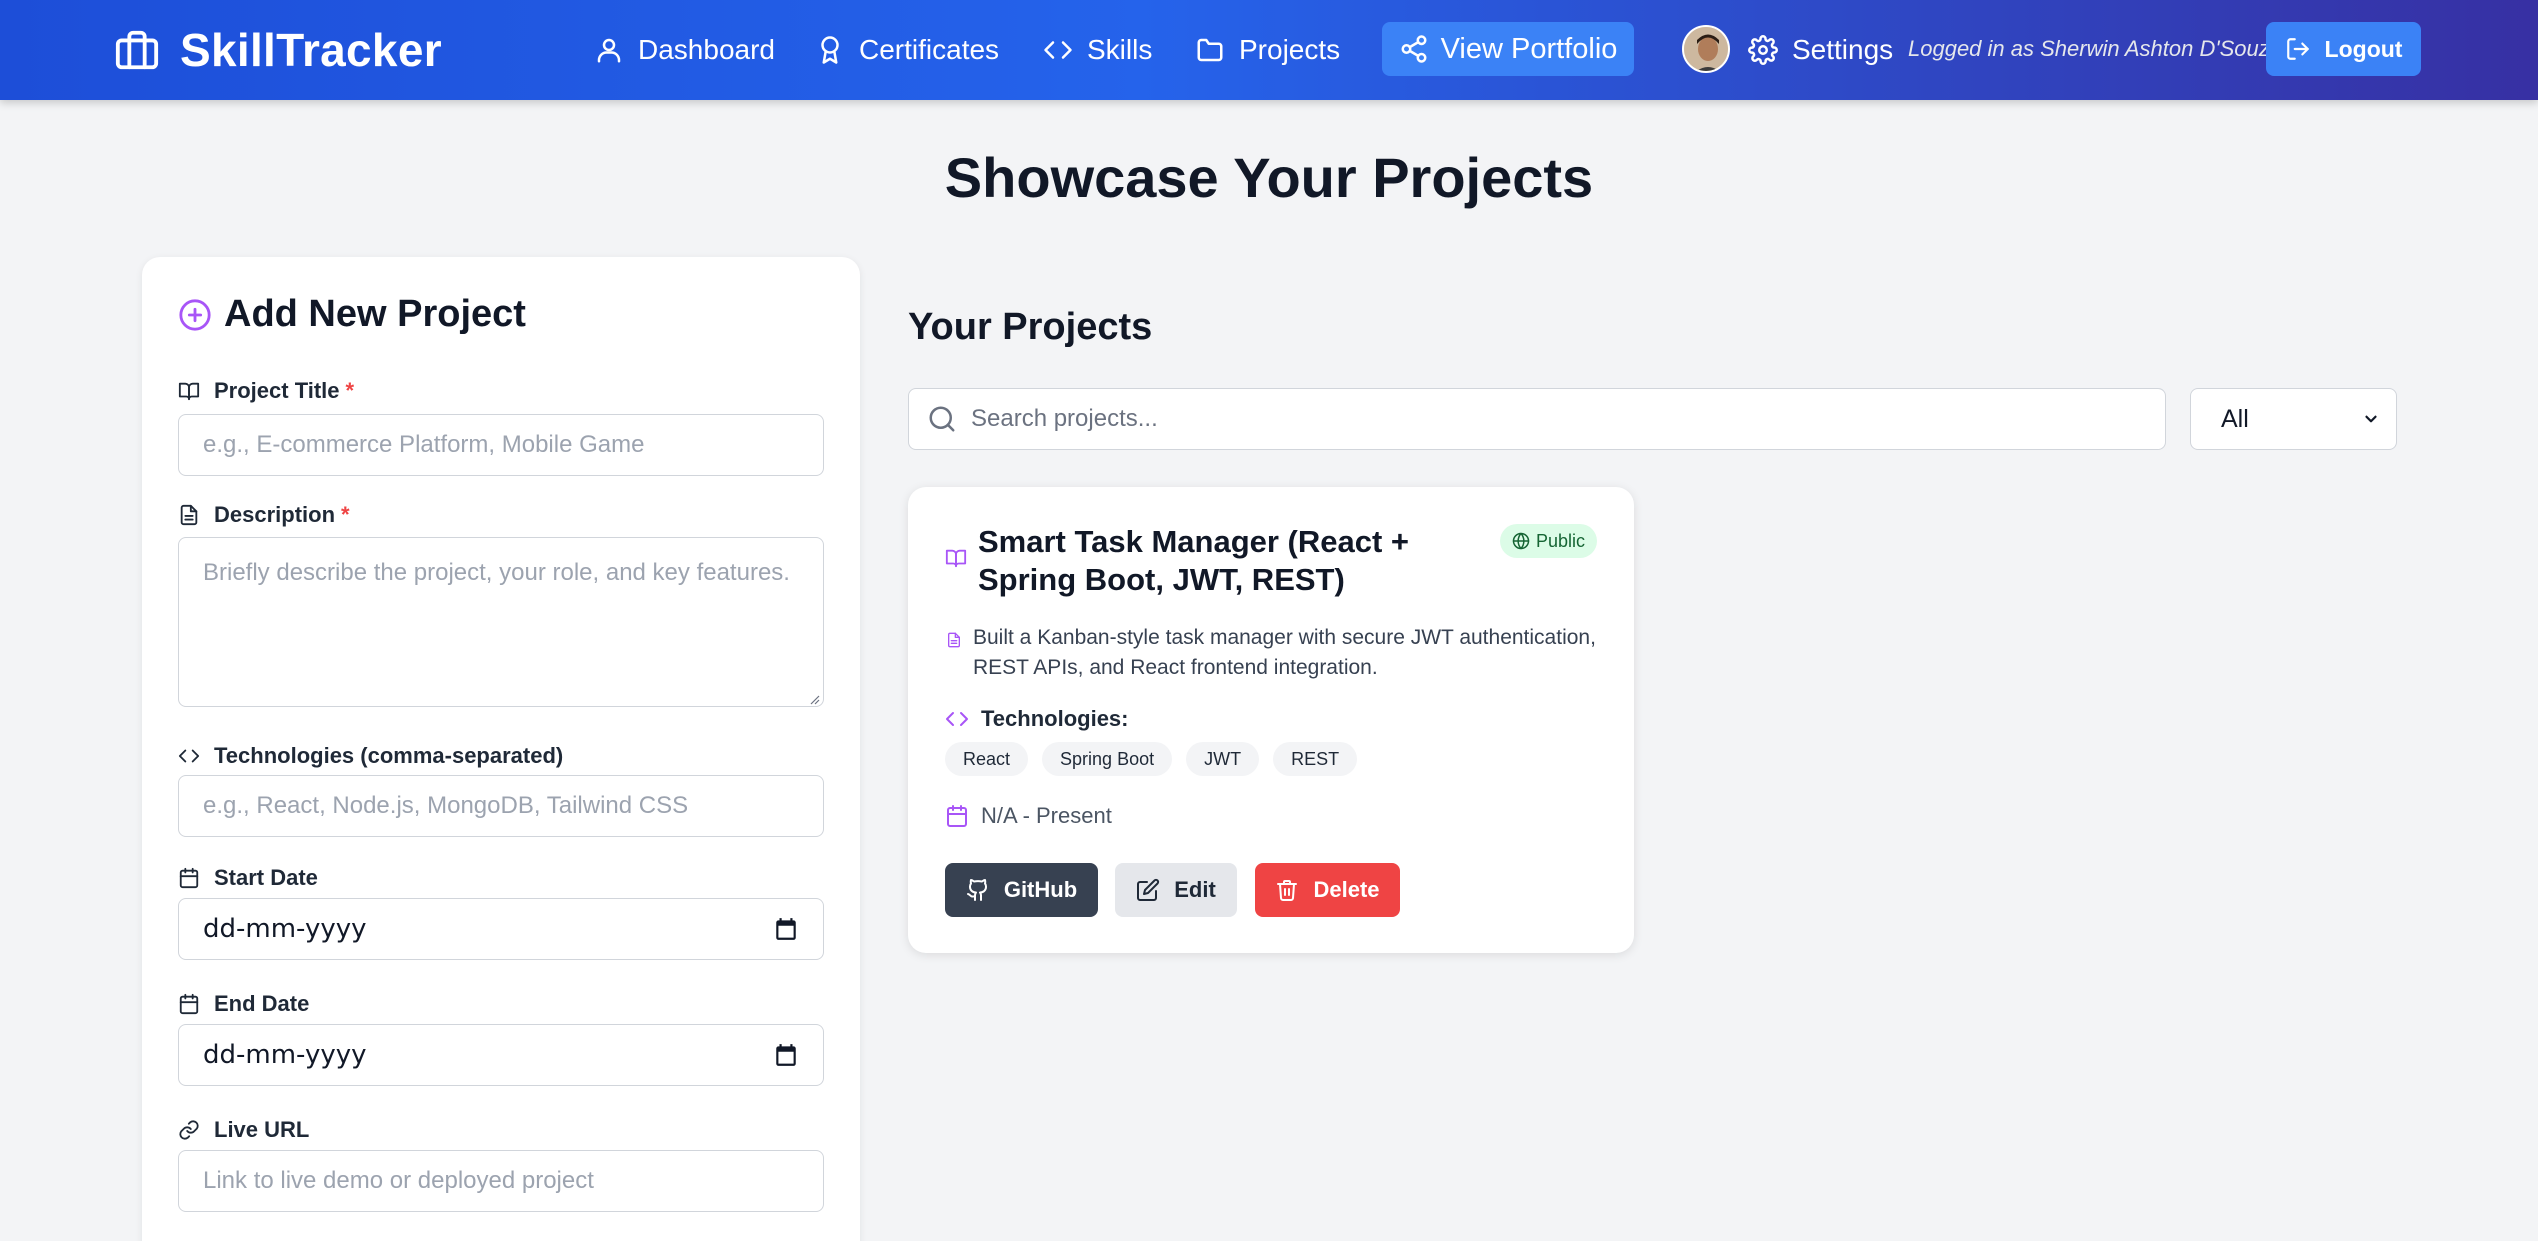  I want to click on resize-grip-icon, so click(814, 699).